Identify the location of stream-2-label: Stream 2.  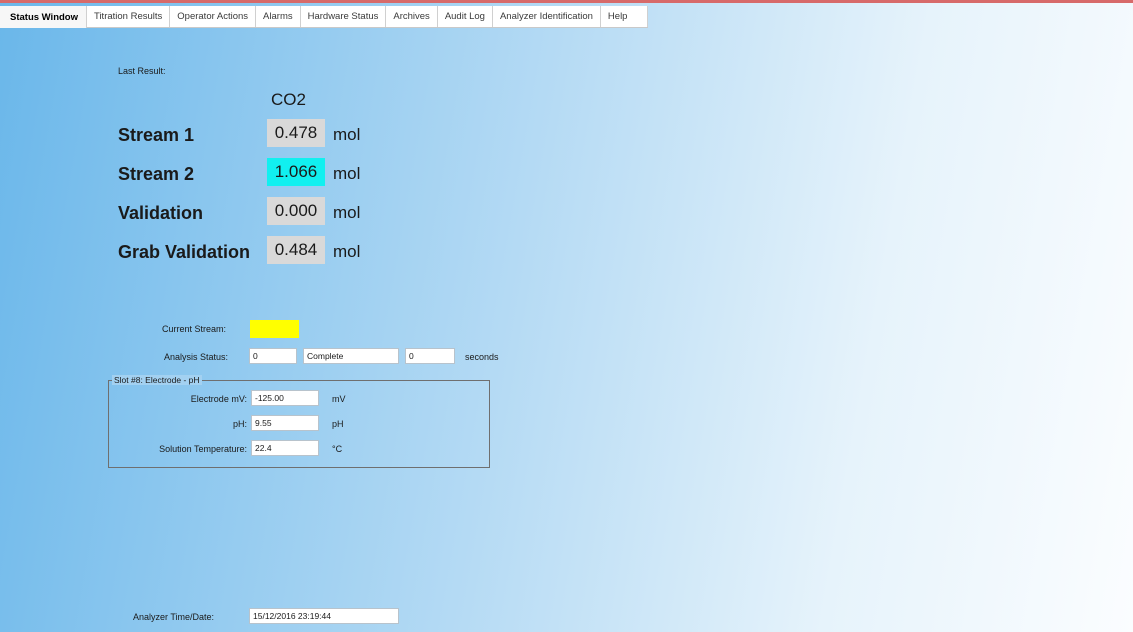
(156, 174).